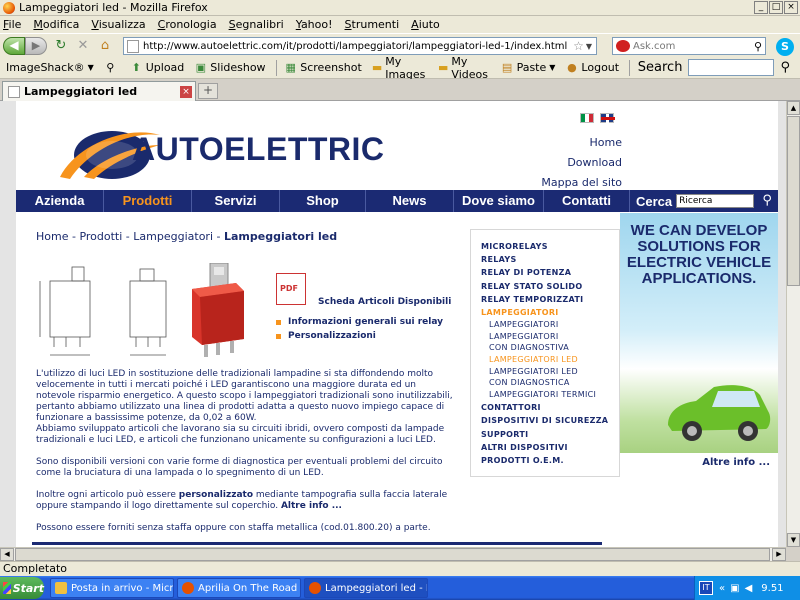 The image size is (800, 600). Describe the element at coordinates (118, 24) in the screenshot. I see `menu-visualizza: Visualizza` at that location.